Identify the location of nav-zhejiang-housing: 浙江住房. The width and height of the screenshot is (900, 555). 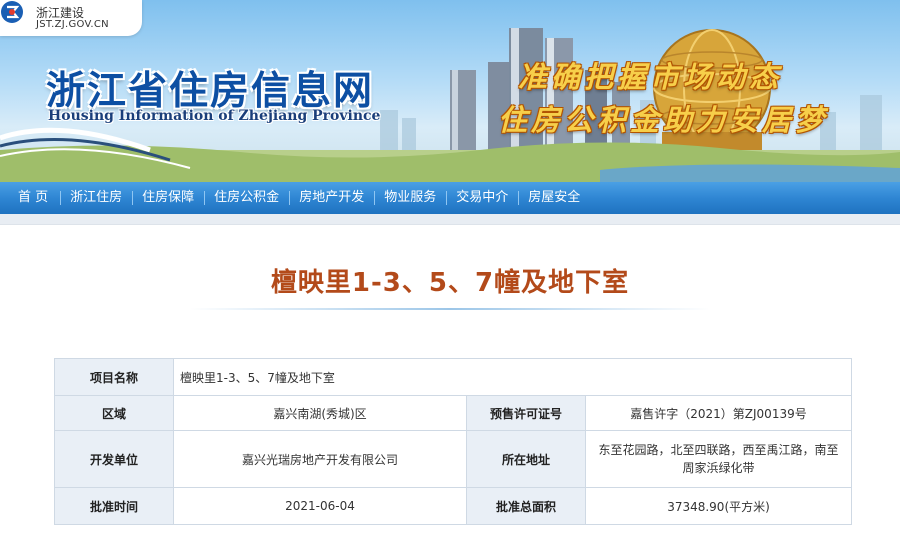
(96, 198).